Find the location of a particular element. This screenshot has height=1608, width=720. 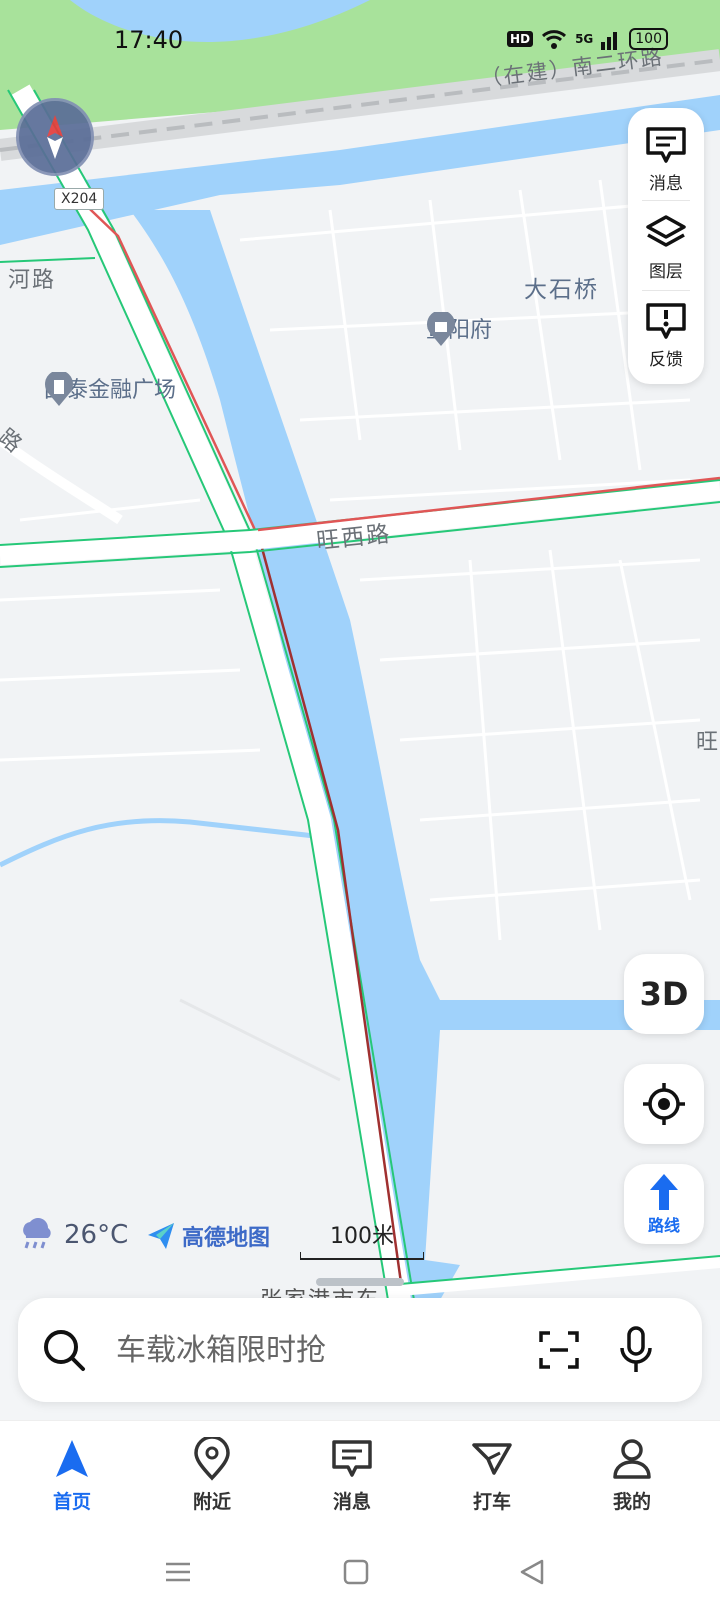

locate-button is located at coordinates (664, 1104).